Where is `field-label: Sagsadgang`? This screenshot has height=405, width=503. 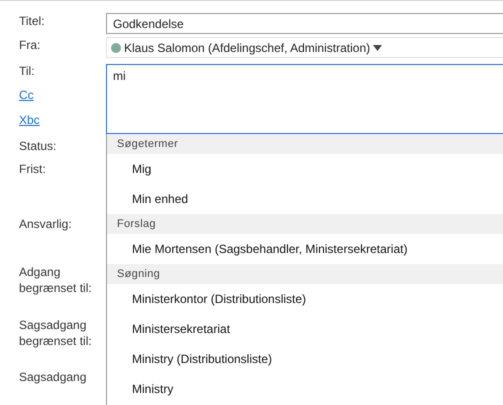 field-label: Sagsadgang is located at coordinates (53, 377).